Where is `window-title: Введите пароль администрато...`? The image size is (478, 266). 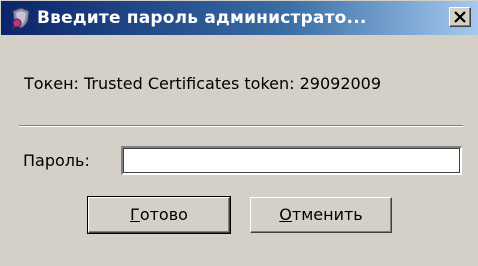 window-title: Введите пароль администрато... is located at coordinates (202, 18).